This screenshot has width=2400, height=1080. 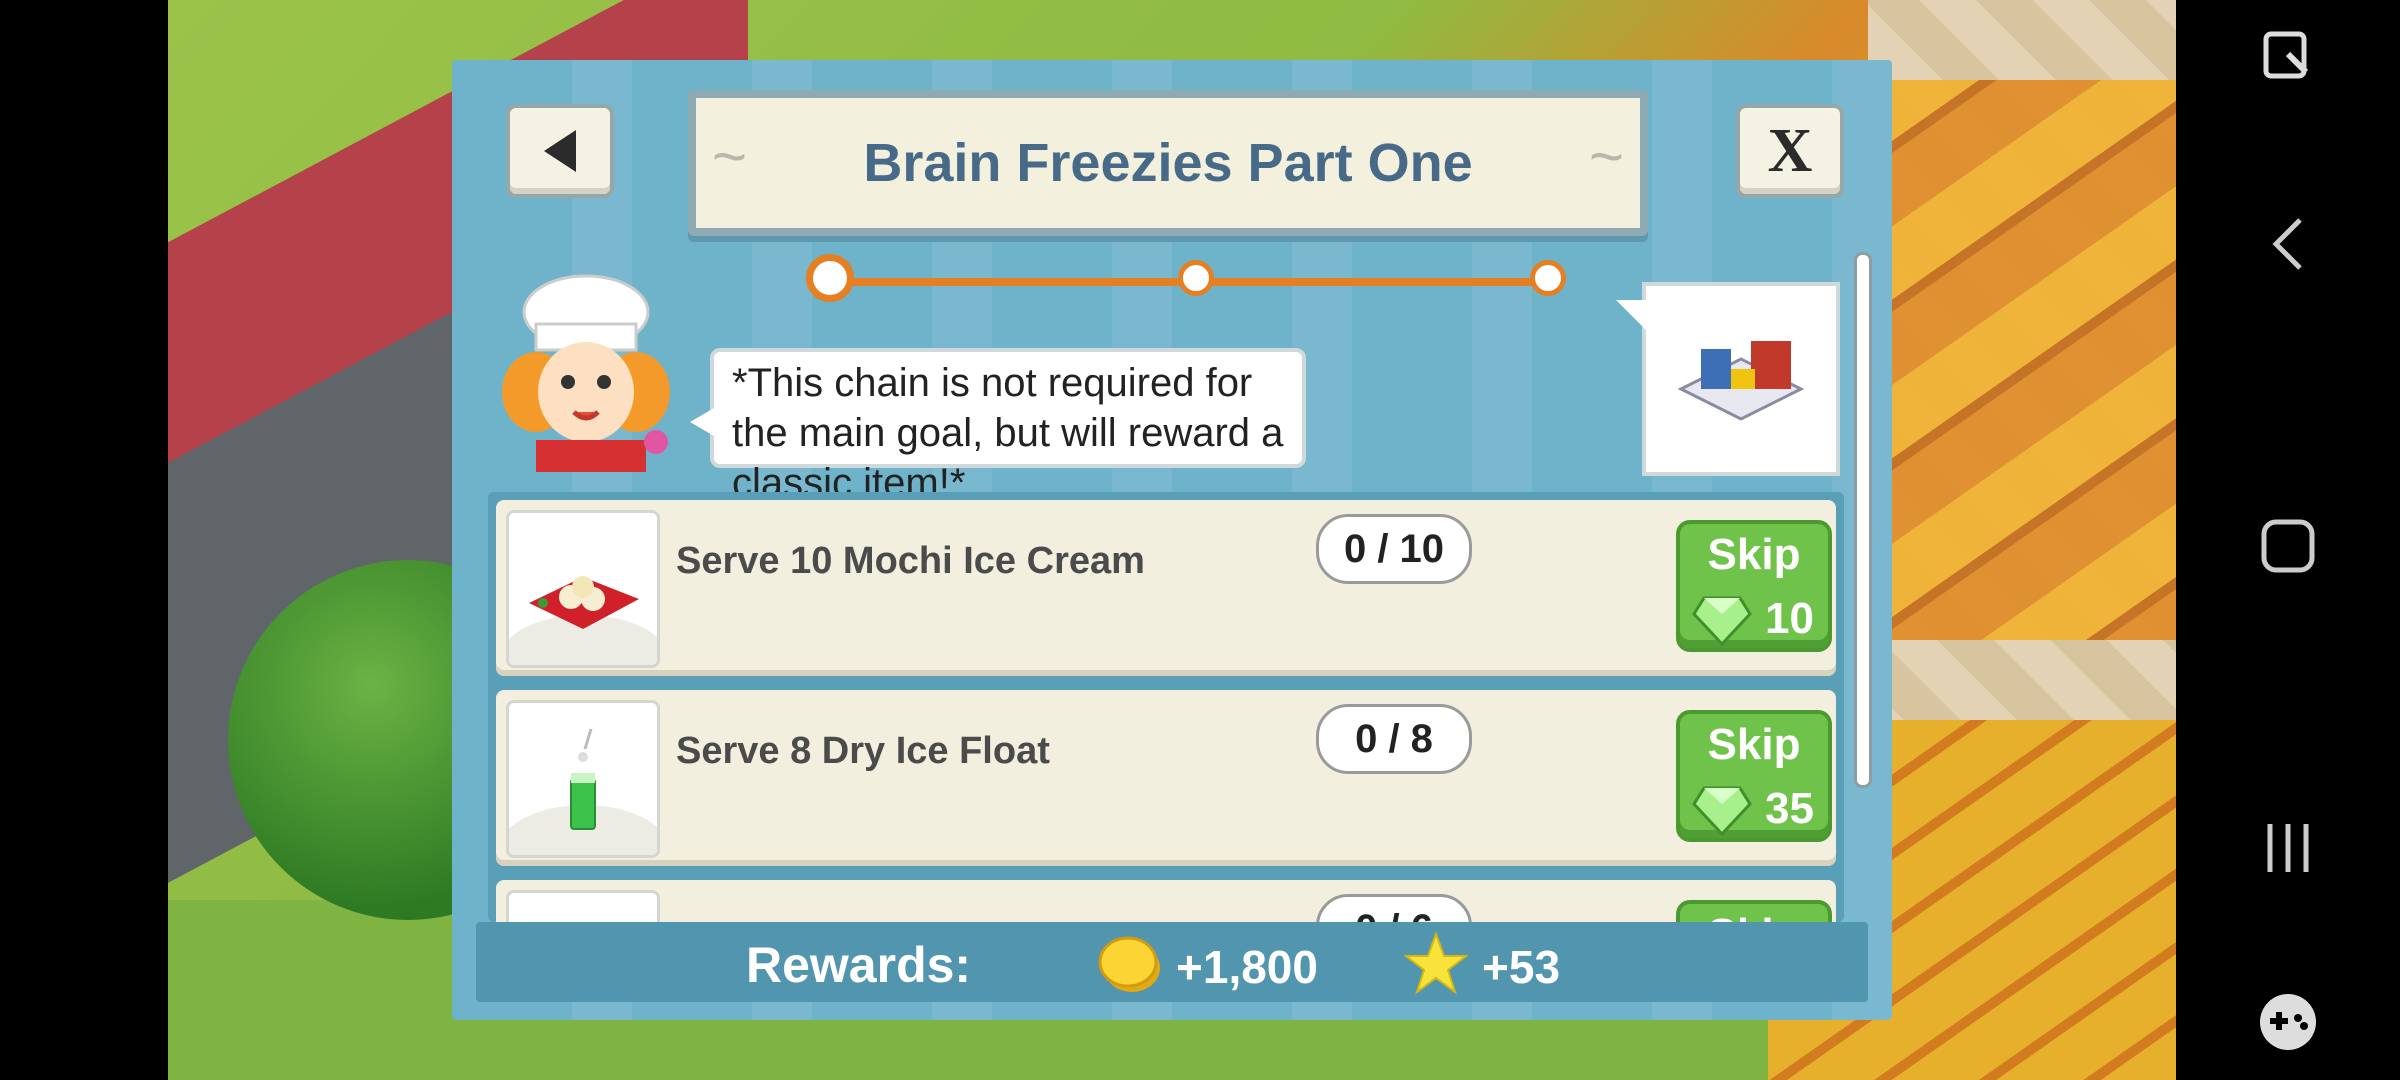 What do you see at coordinates (1166, 778) in the screenshot?
I see `task-row: Serve 8 Dry Ice Float 0 / 8 Skip 35` at bounding box center [1166, 778].